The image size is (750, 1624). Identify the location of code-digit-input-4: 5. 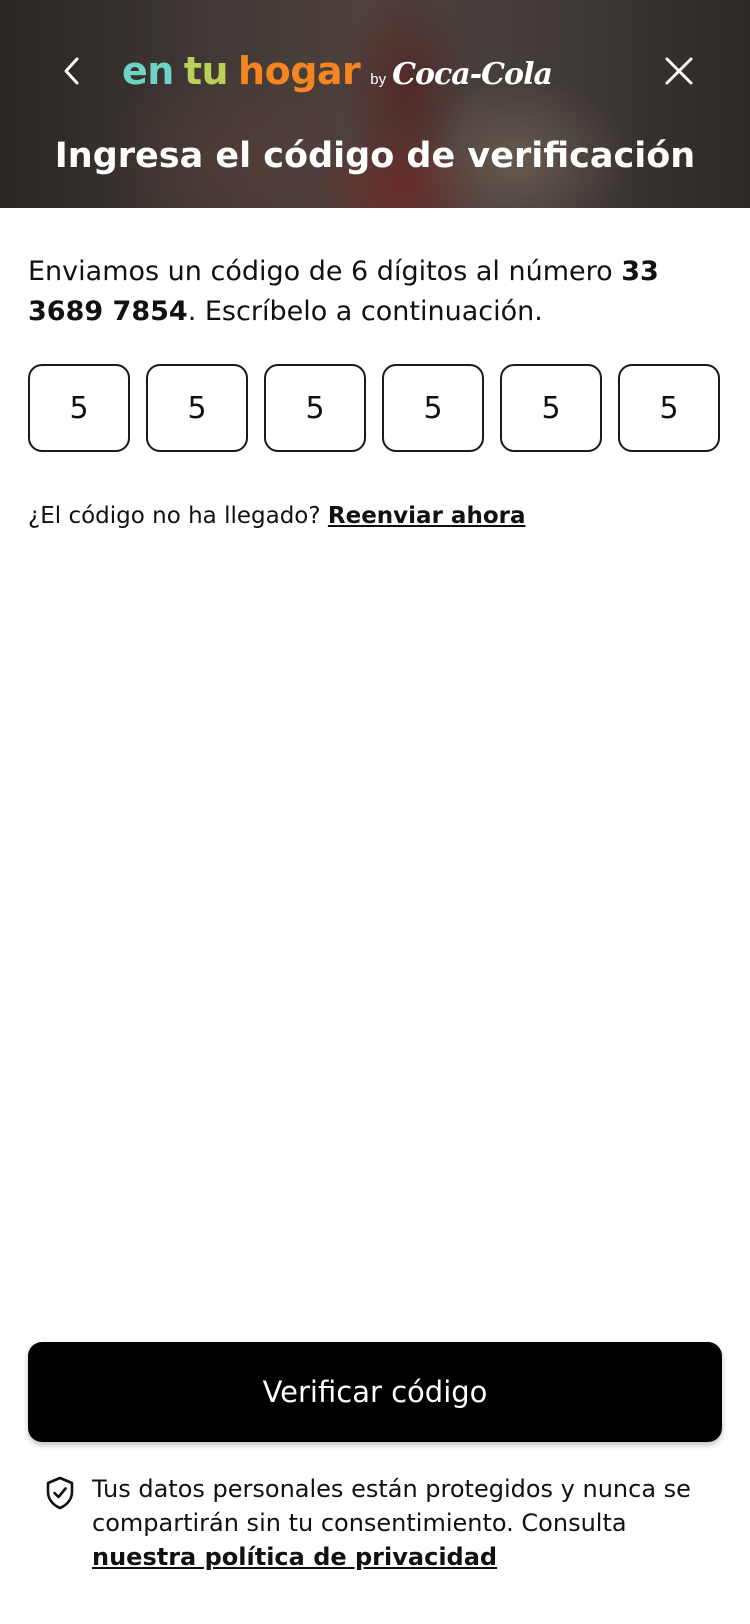
(433, 408).